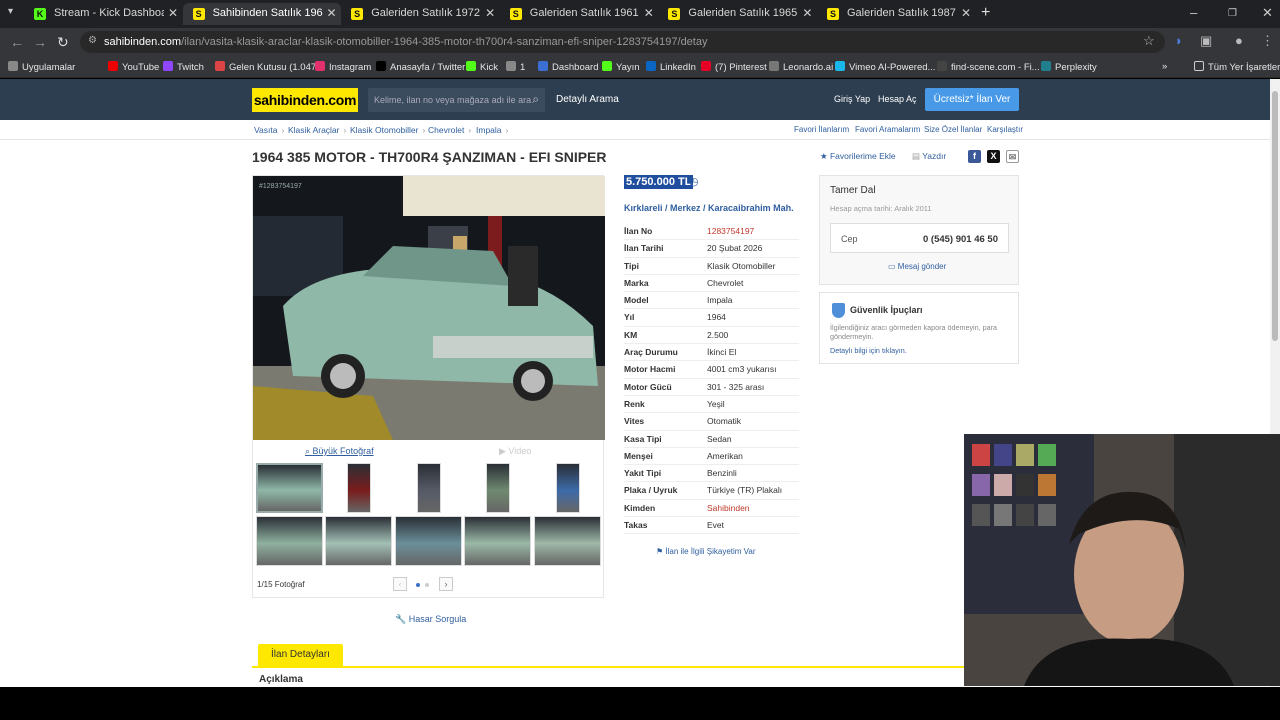 The height and width of the screenshot is (720, 1280). Describe the element at coordinates (300, 655) in the screenshot. I see `tab-listing-details: İlan Detayları` at that location.